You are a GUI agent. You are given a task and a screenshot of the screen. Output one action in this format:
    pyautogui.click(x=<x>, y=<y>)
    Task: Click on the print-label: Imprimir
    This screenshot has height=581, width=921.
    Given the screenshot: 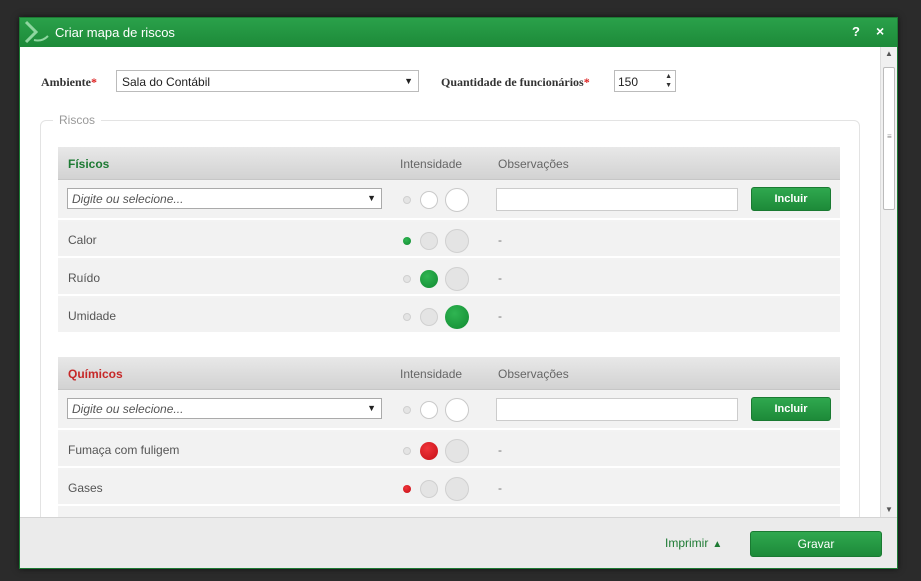 What is the action you would take?
    pyautogui.click(x=687, y=543)
    